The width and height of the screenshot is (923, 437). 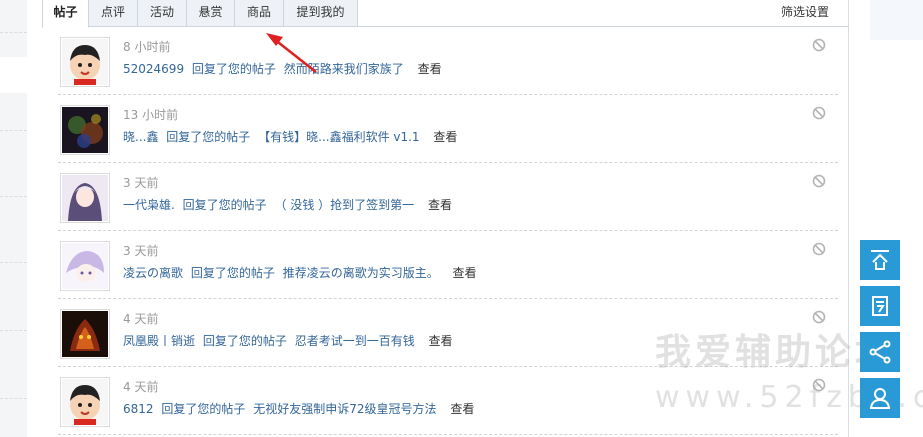 I want to click on notification-text: 凤凰殿丨销逝 回复了您的帖子 忍者考试一到一百有钱 查看, so click(x=288, y=340).